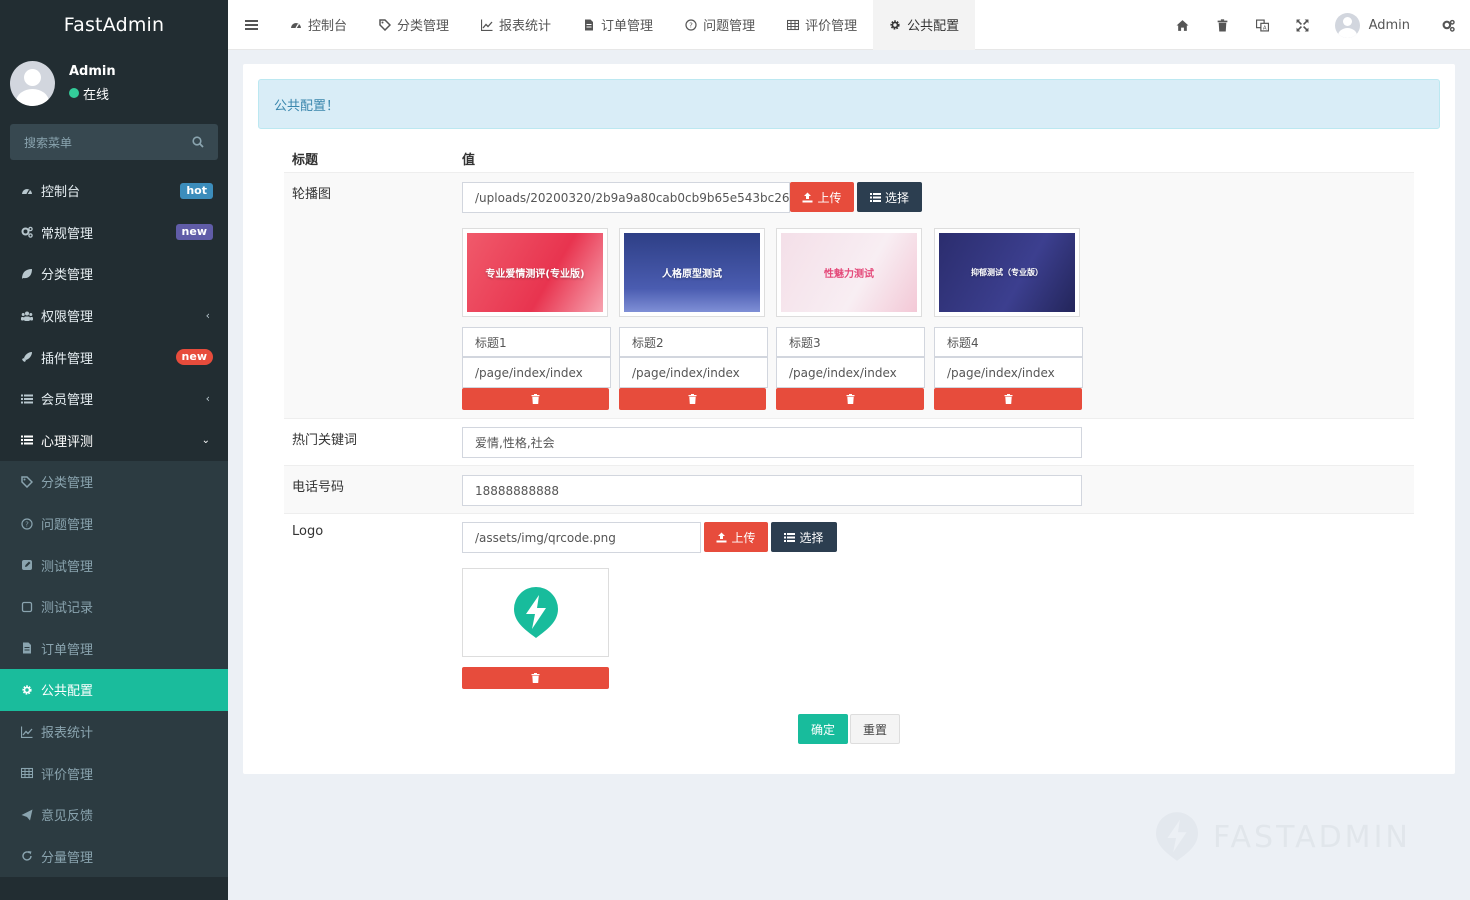 This screenshot has height=900, width=1470. What do you see at coordinates (1008, 342) in the screenshot?
I see `carousel-title-input: 标题4` at bounding box center [1008, 342].